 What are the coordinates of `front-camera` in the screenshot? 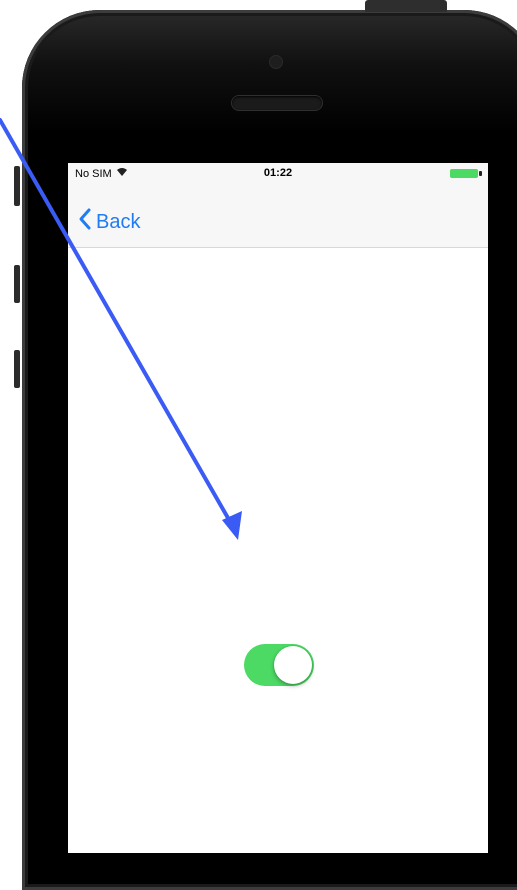 It's located at (276, 62).